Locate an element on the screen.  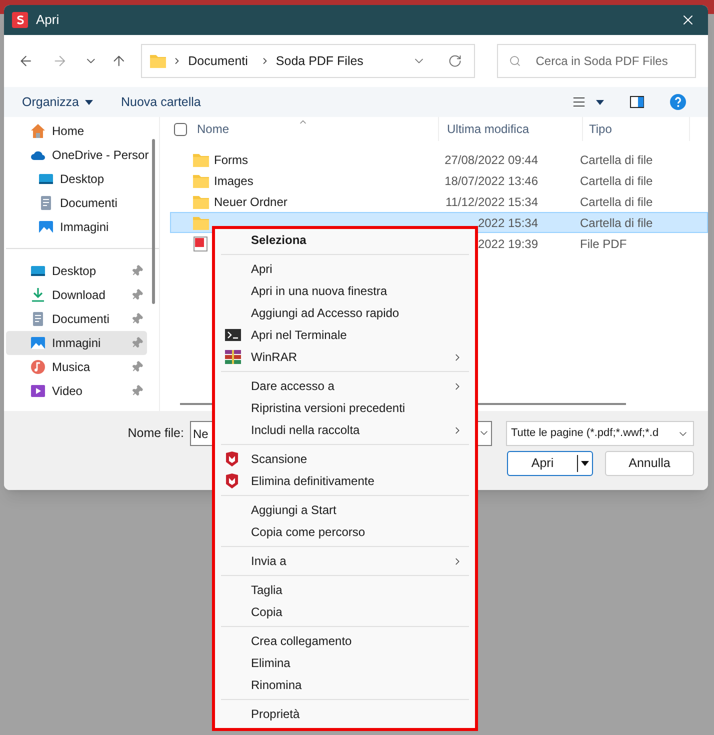
file-type: File PDF is located at coordinates (603, 244).